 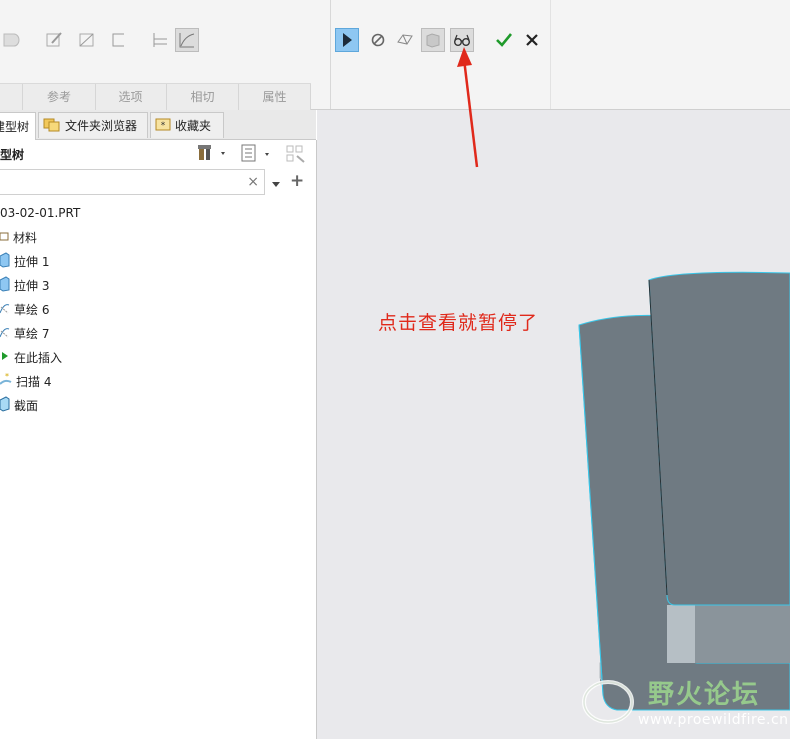 I want to click on ribbon-group-bar: 参考 选项 相切 属性, so click(x=155, y=96).